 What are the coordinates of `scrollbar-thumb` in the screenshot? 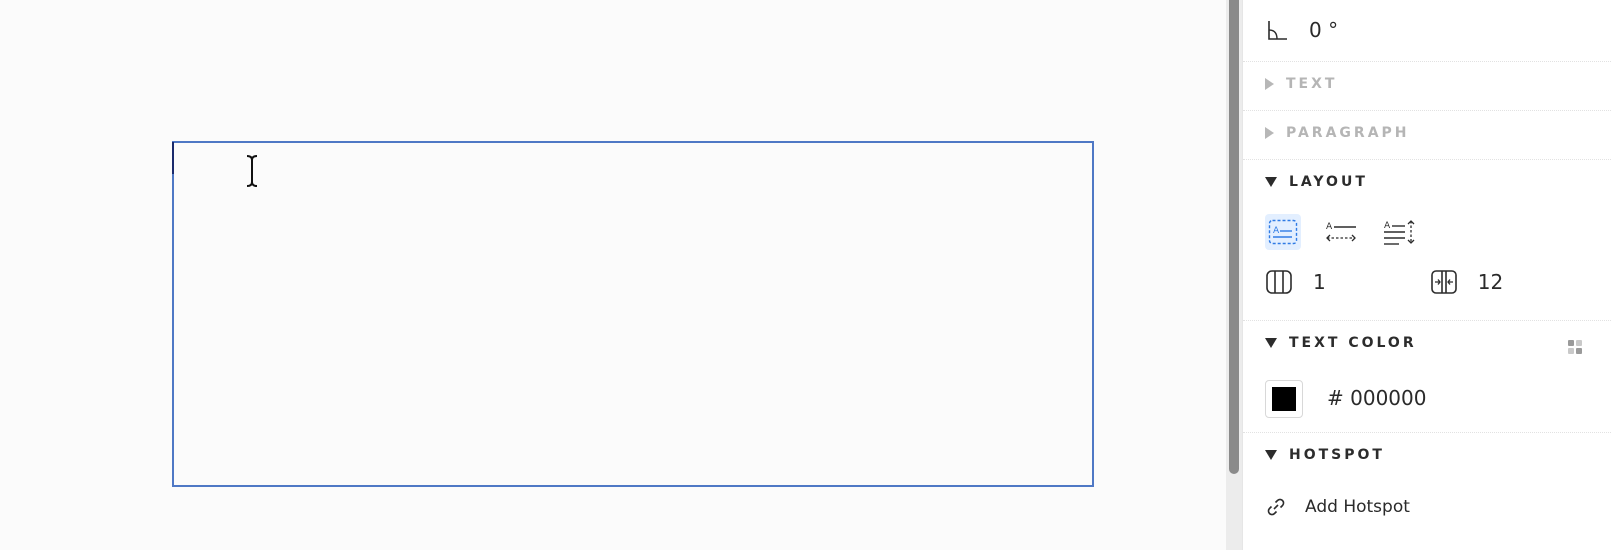 It's located at (1234, 237).